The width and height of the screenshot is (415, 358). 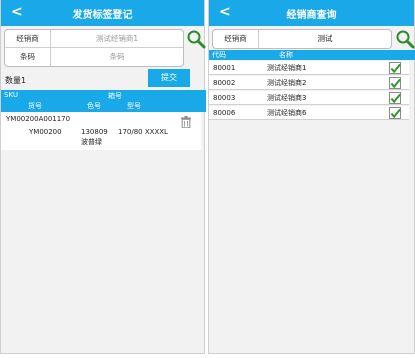 What do you see at coordinates (45, 132) in the screenshot?
I see `goods-number: YM00200` at bounding box center [45, 132].